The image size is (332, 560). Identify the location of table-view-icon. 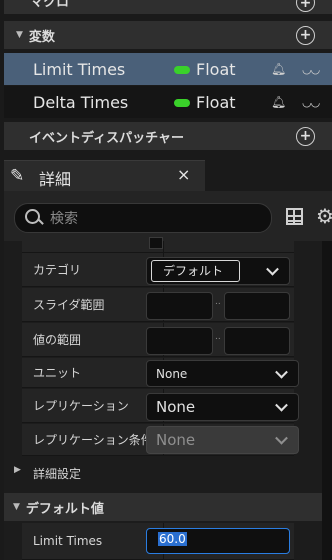
(294, 216).